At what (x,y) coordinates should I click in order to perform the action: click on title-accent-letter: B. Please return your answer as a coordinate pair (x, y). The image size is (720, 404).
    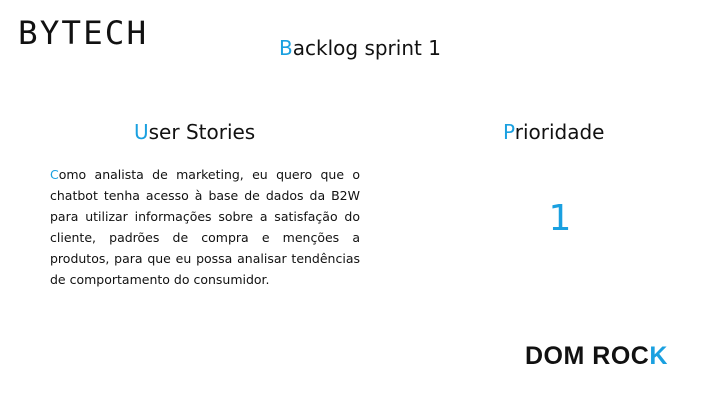
    Looking at the image, I should click on (286, 48).